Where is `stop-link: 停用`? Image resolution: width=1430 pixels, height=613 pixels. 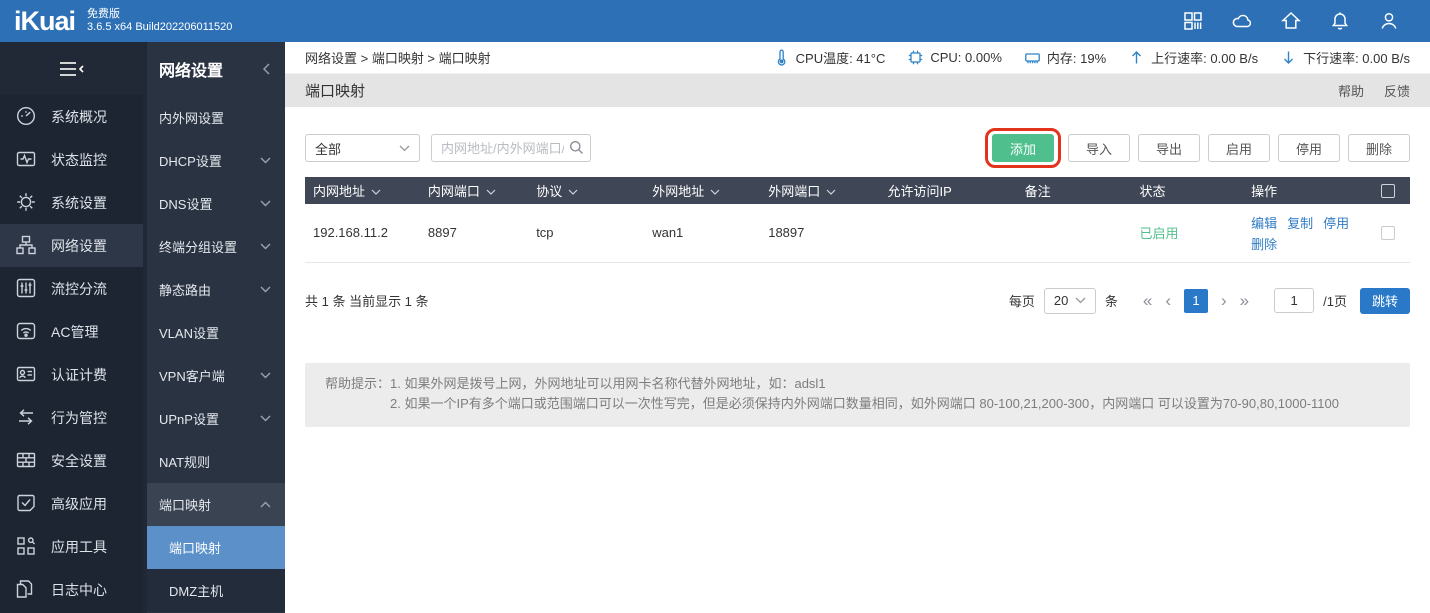 stop-link: 停用 is located at coordinates (1336, 222).